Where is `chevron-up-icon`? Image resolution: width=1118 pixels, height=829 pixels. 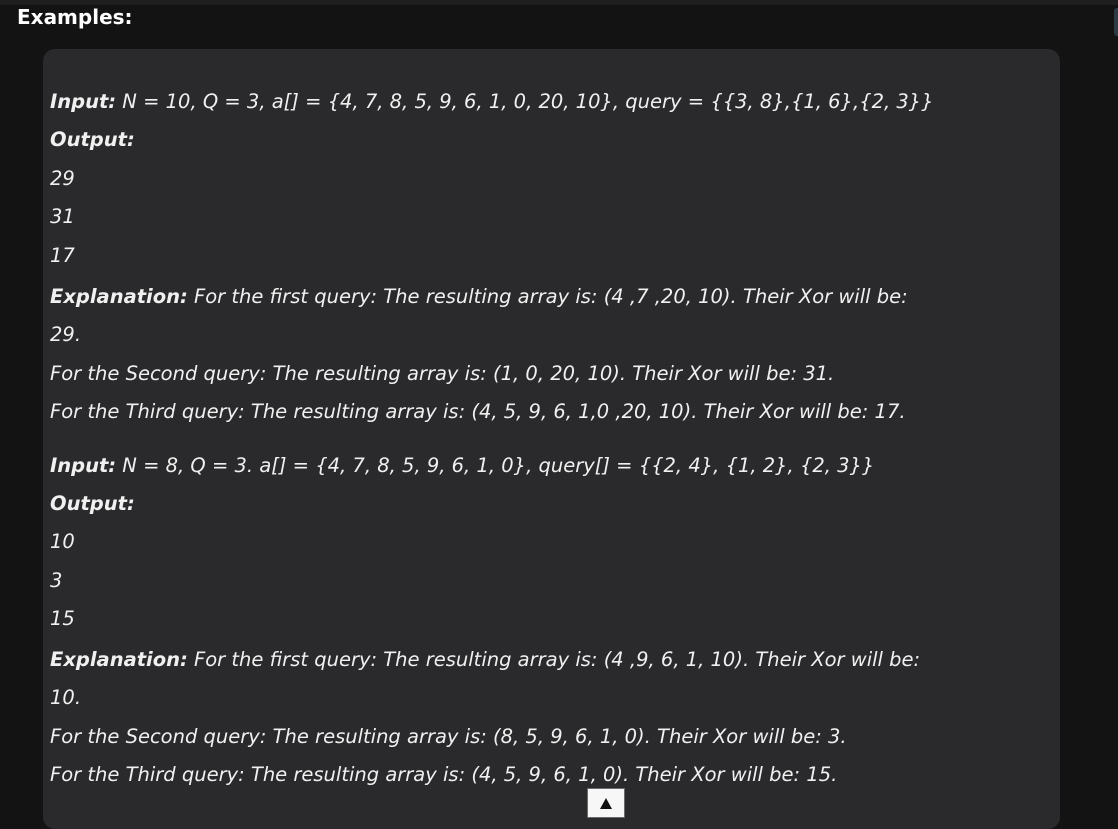
chevron-up-icon is located at coordinates (606, 803).